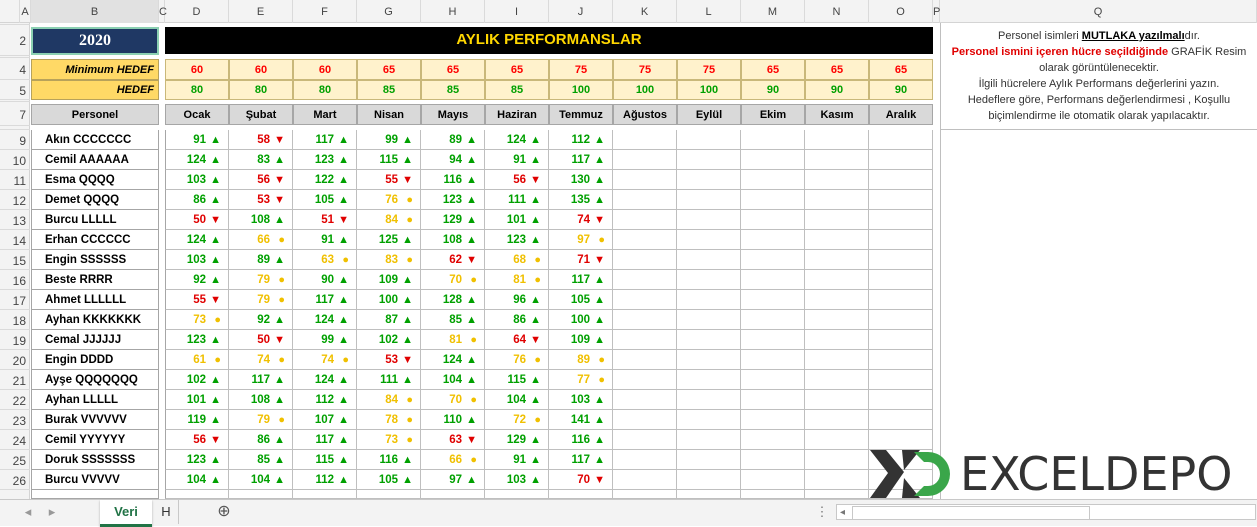 The width and height of the screenshot is (1257, 527). What do you see at coordinates (197, 440) in the screenshot?
I see `performance-cell: 56 ▼` at bounding box center [197, 440].